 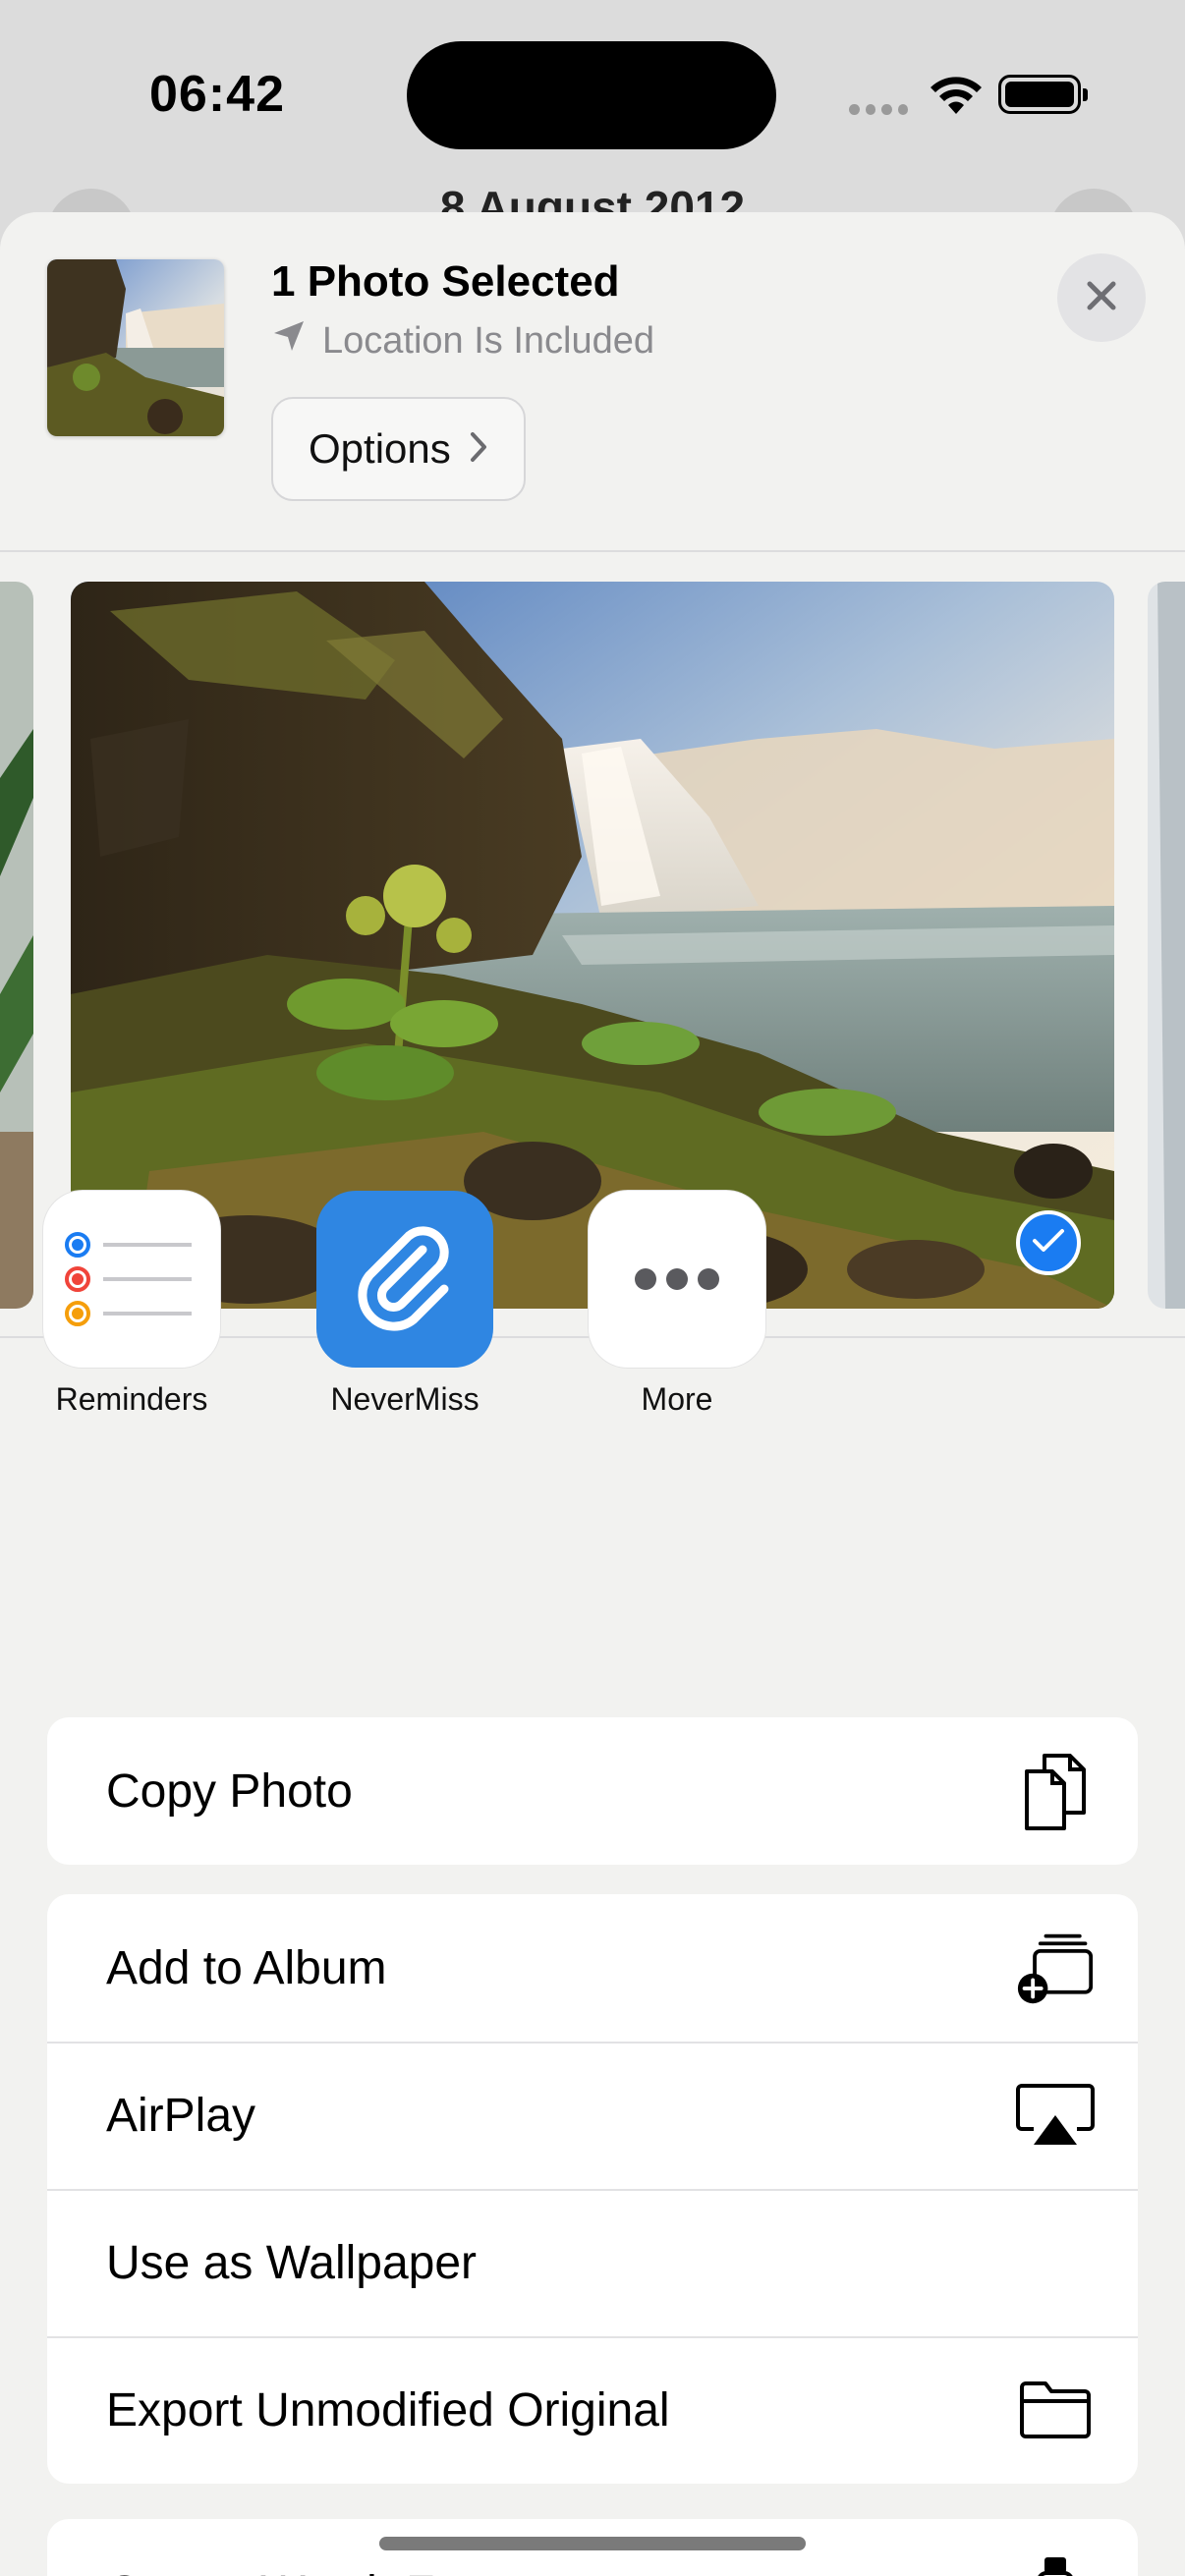 What do you see at coordinates (1056, 1968) in the screenshot?
I see `add-to-album-icon` at bounding box center [1056, 1968].